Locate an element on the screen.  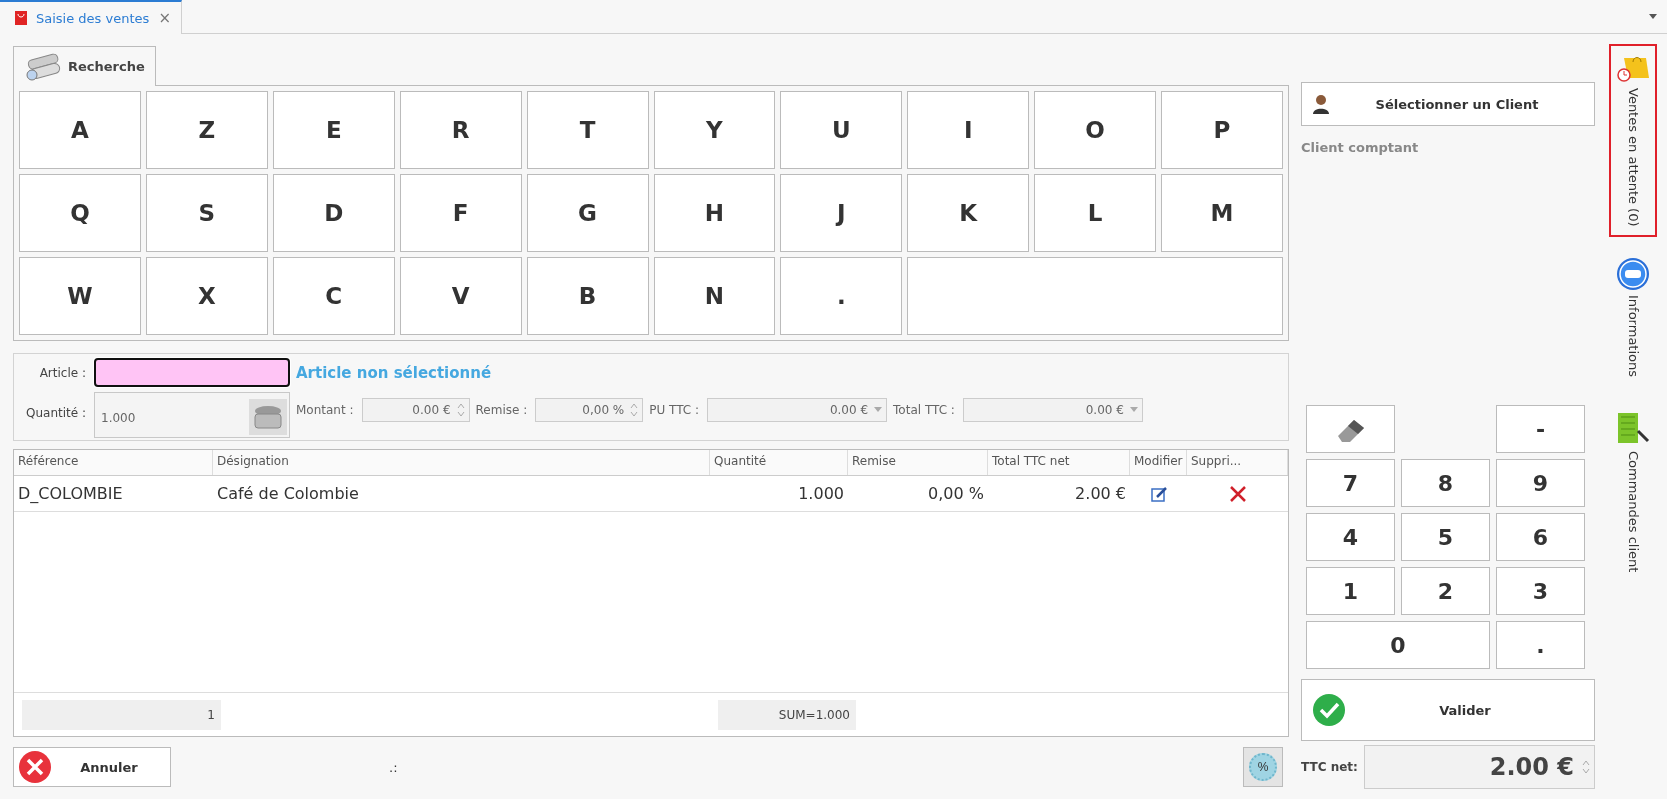
side-tab: Informations is located at coordinates (1633, 316).